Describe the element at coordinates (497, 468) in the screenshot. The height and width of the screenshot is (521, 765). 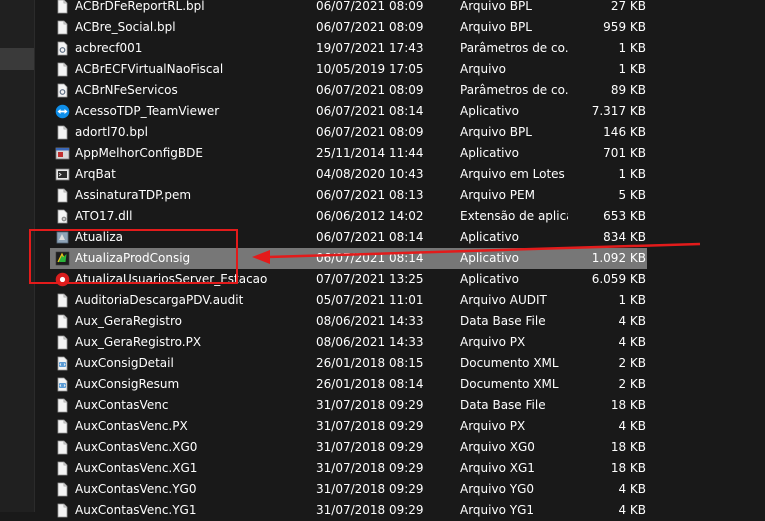
I see `file-type: Arquivo XG1` at that location.